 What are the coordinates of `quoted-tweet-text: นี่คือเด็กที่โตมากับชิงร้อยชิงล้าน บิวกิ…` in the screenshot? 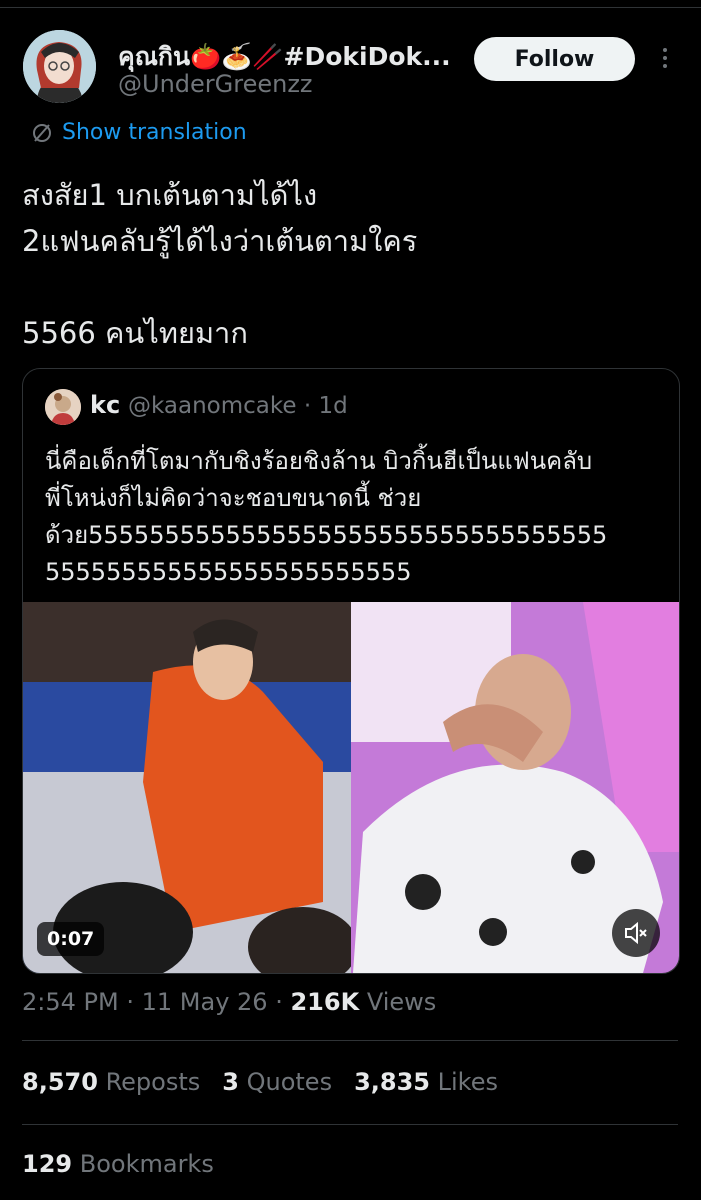 It's located at (326, 516).